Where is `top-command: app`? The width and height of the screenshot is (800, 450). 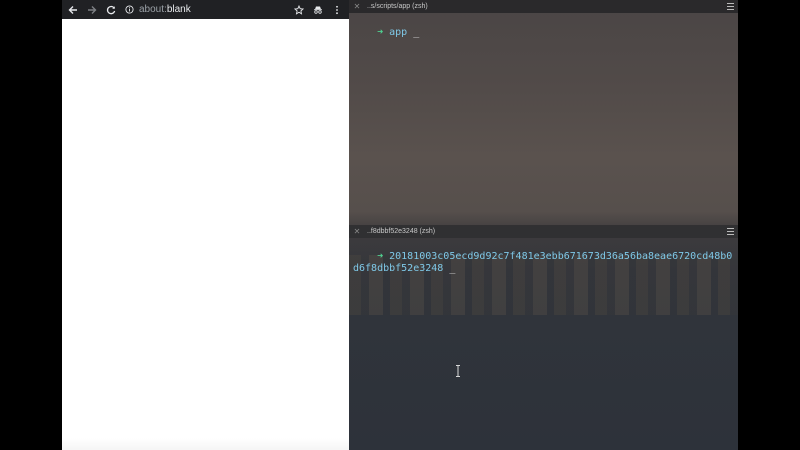 top-command: app is located at coordinates (398, 32).